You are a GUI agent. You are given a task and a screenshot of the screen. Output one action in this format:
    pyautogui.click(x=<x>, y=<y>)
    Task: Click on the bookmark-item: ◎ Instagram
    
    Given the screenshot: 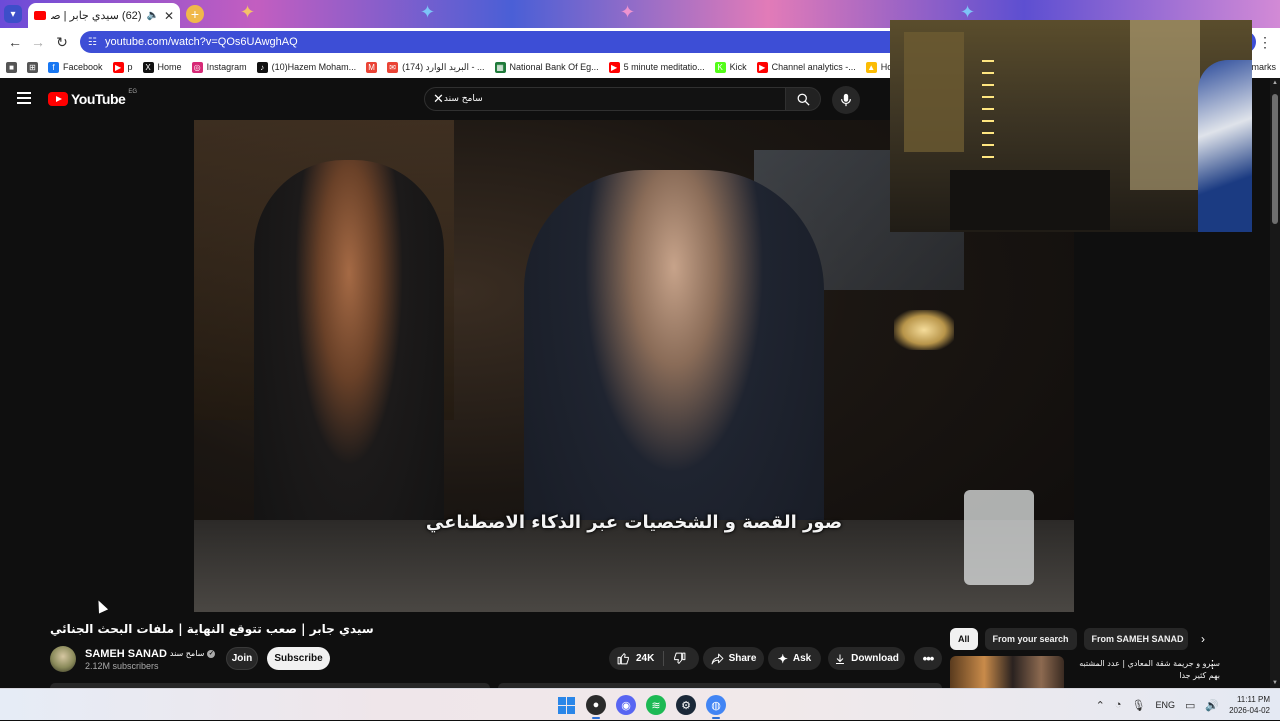 What is the action you would take?
    pyautogui.click(x=219, y=67)
    